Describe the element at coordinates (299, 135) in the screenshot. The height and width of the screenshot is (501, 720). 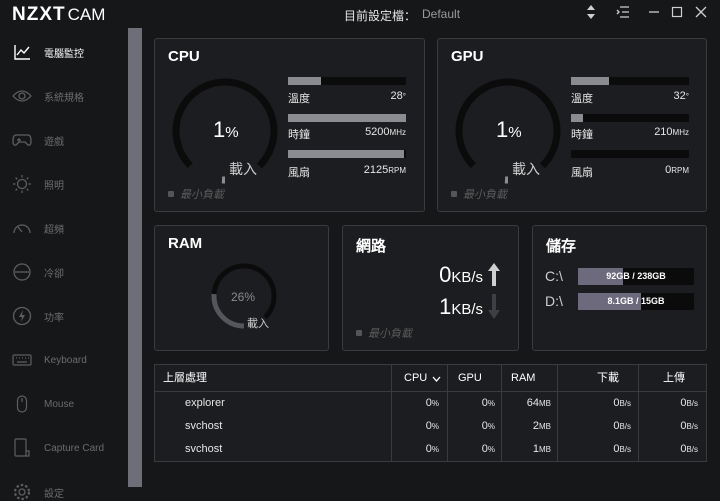
I see `cpu-clock-label: 時鐘` at that location.